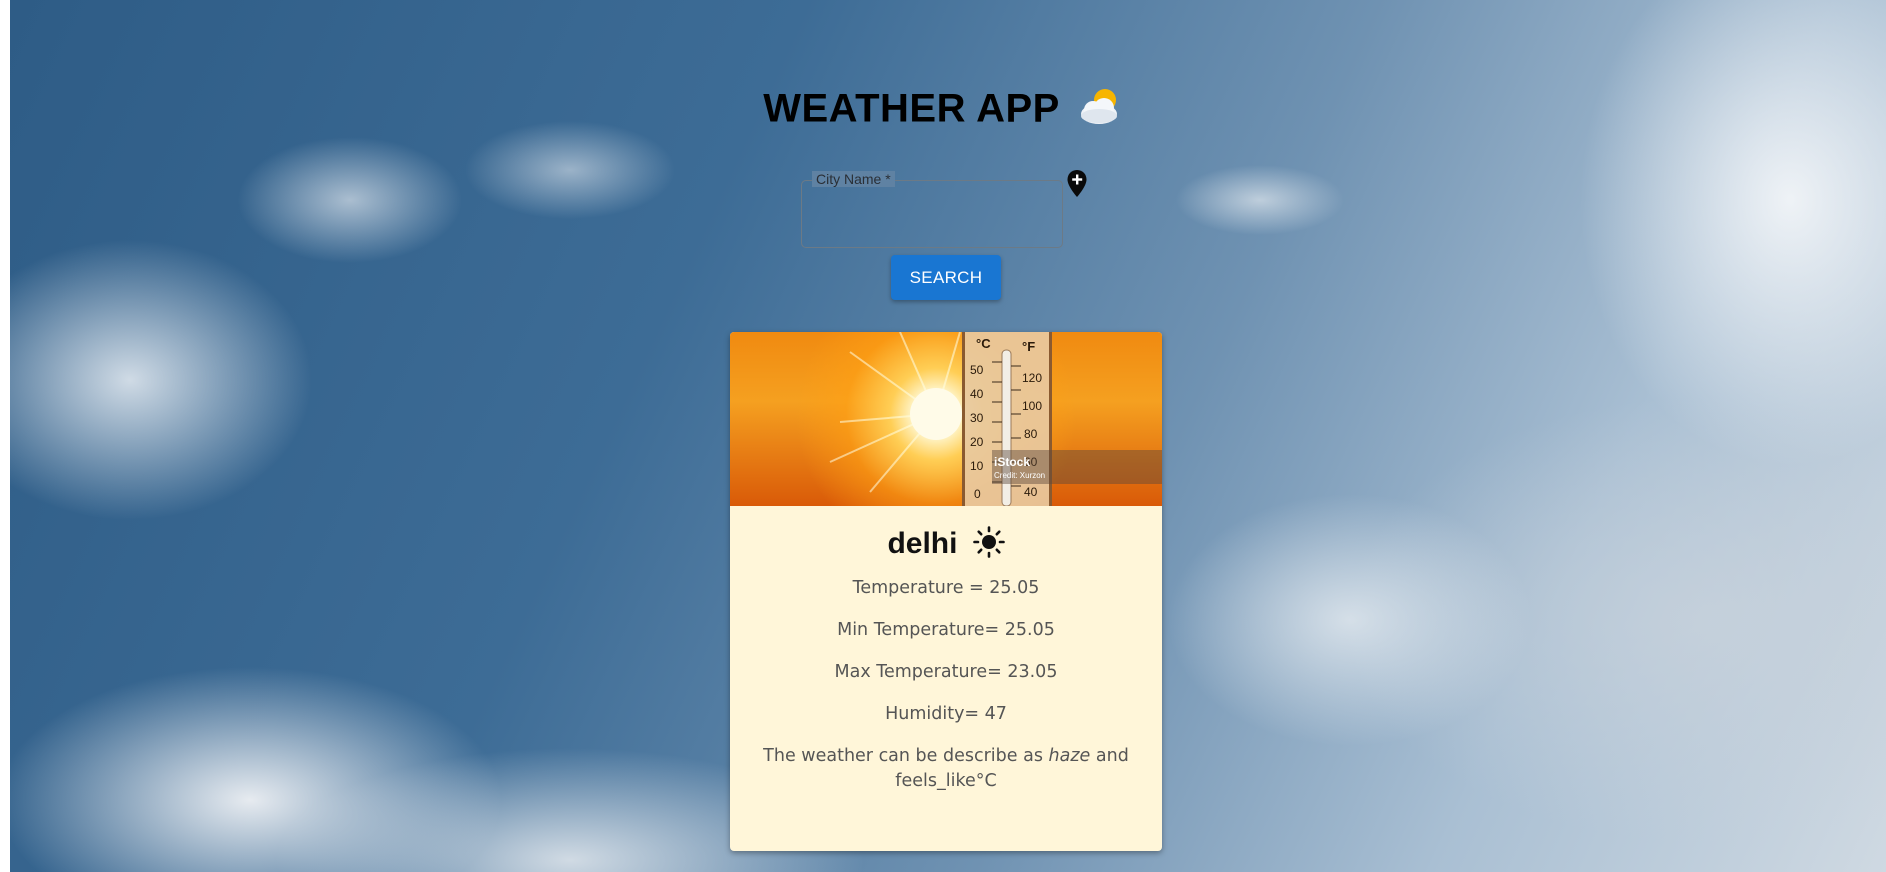 The image size is (1886, 872). Describe the element at coordinates (946, 672) in the screenshot. I see `max-temperature-text: Max Temperature= 23.05` at that location.